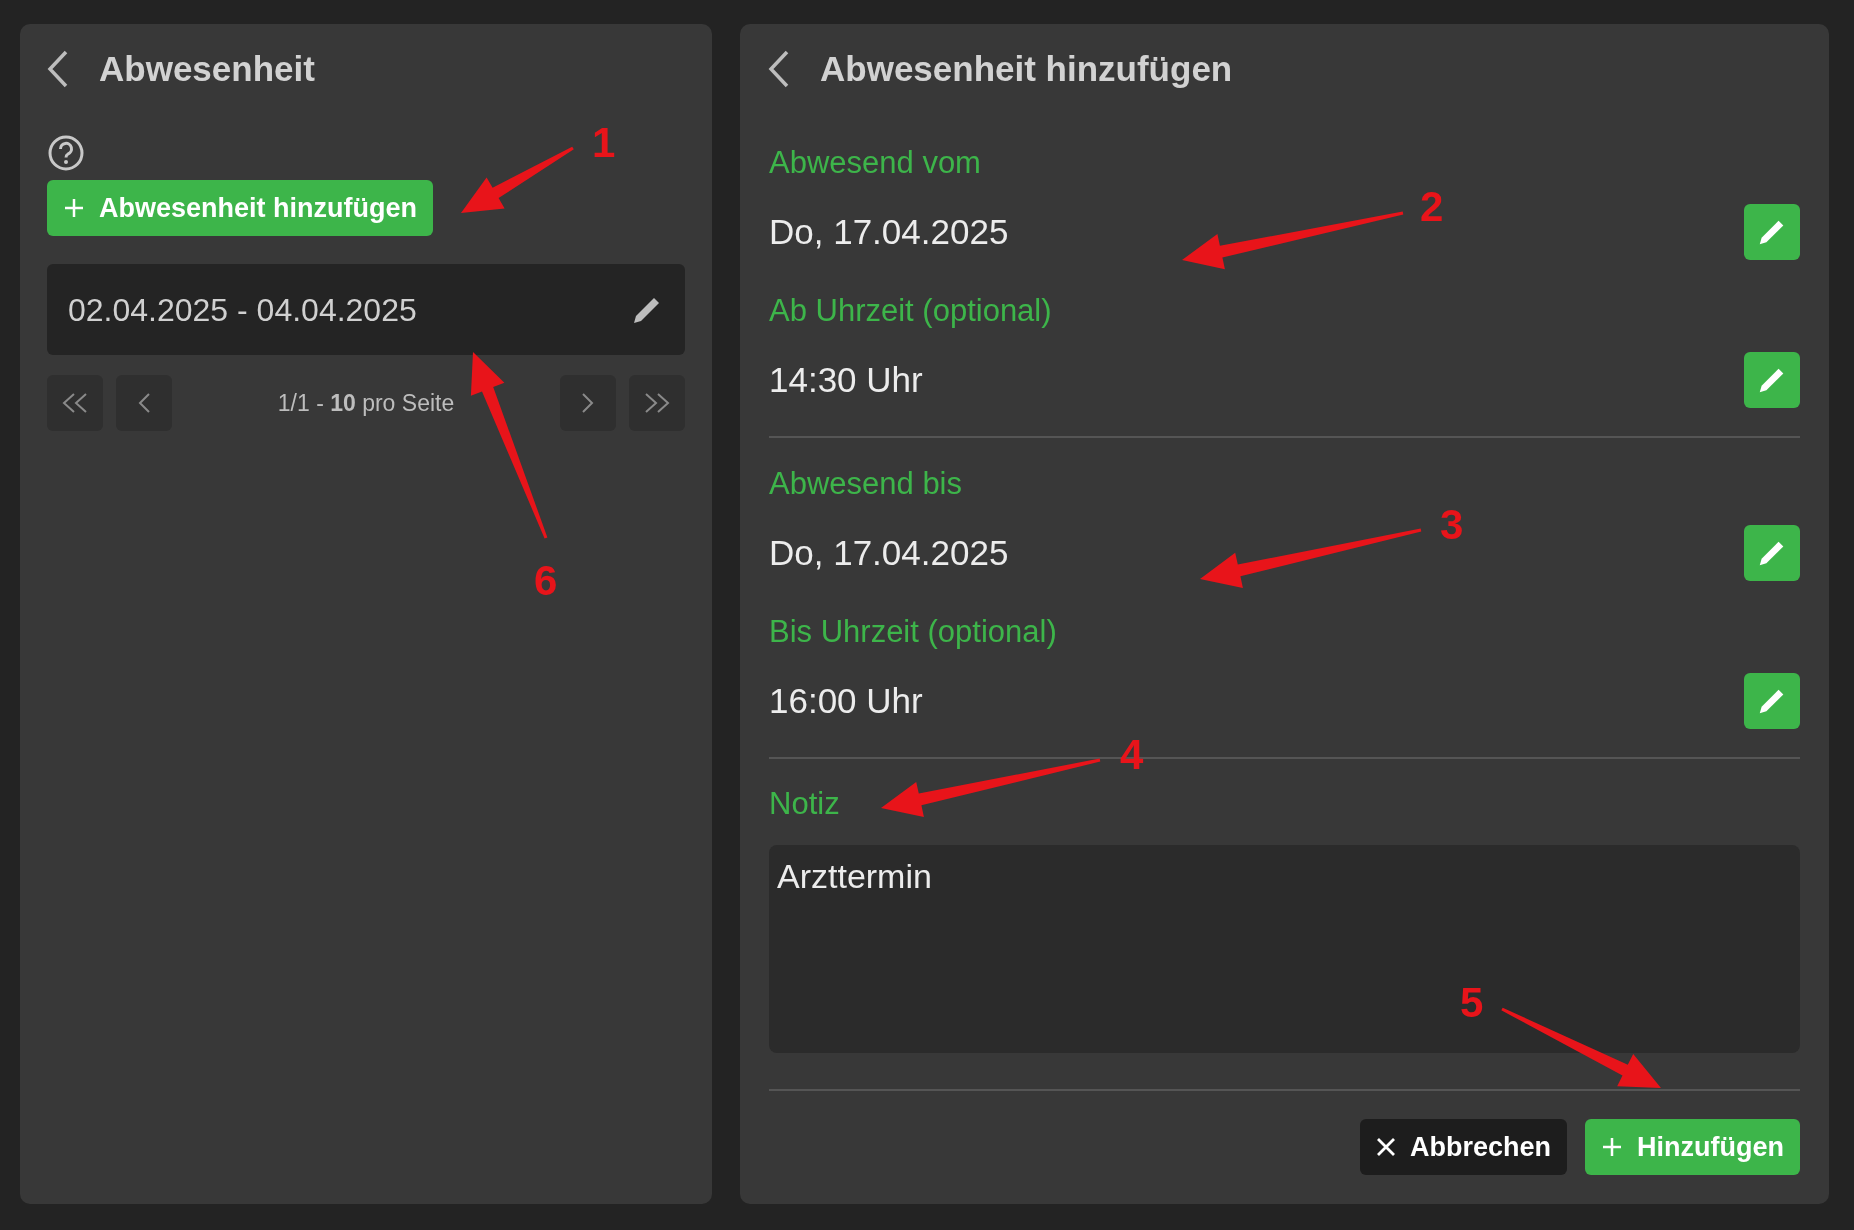 This screenshot has height=1230, width=1854. What do you see at coordinates (875, 163) in the screenshot?
I see `field-label: Abwesend vom` at bounding box center [875, 163].